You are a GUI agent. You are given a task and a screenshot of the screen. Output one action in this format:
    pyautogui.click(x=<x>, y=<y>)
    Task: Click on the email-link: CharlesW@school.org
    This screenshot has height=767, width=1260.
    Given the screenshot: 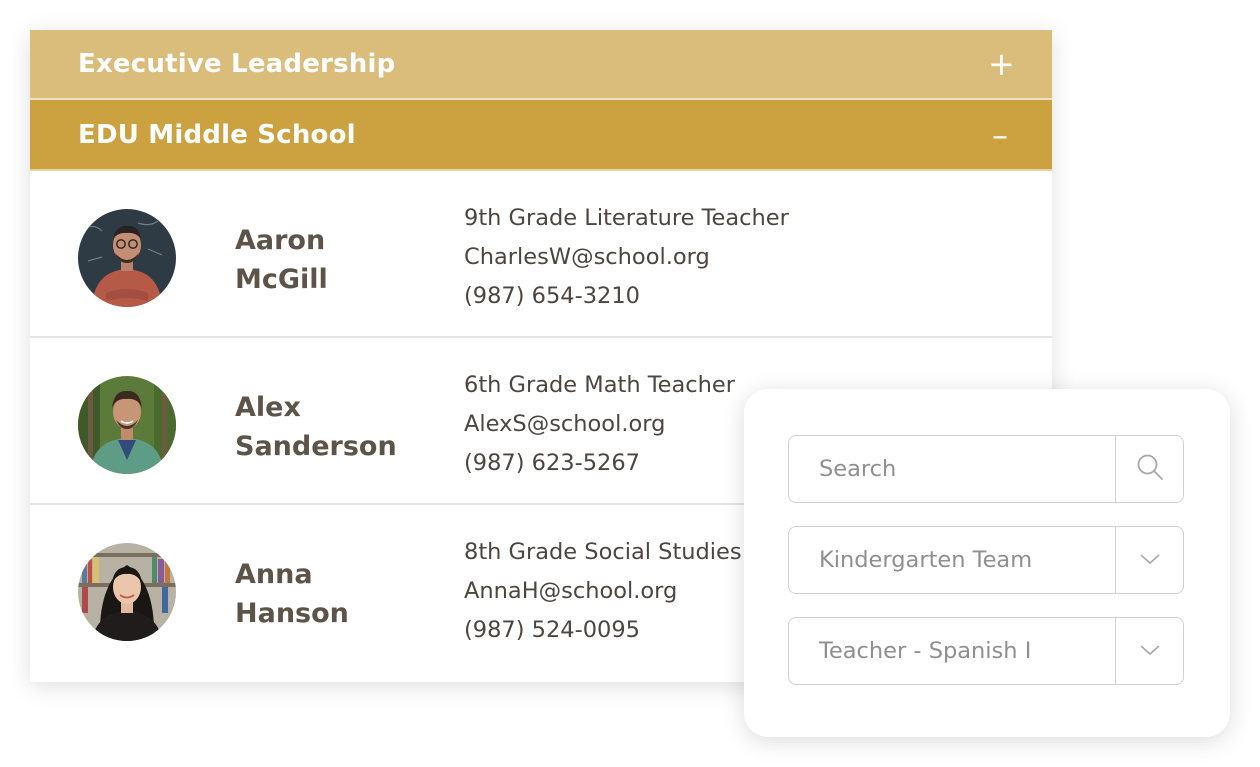 What is the action you would take?
    pyautogui.click(x=744, y=257)
    